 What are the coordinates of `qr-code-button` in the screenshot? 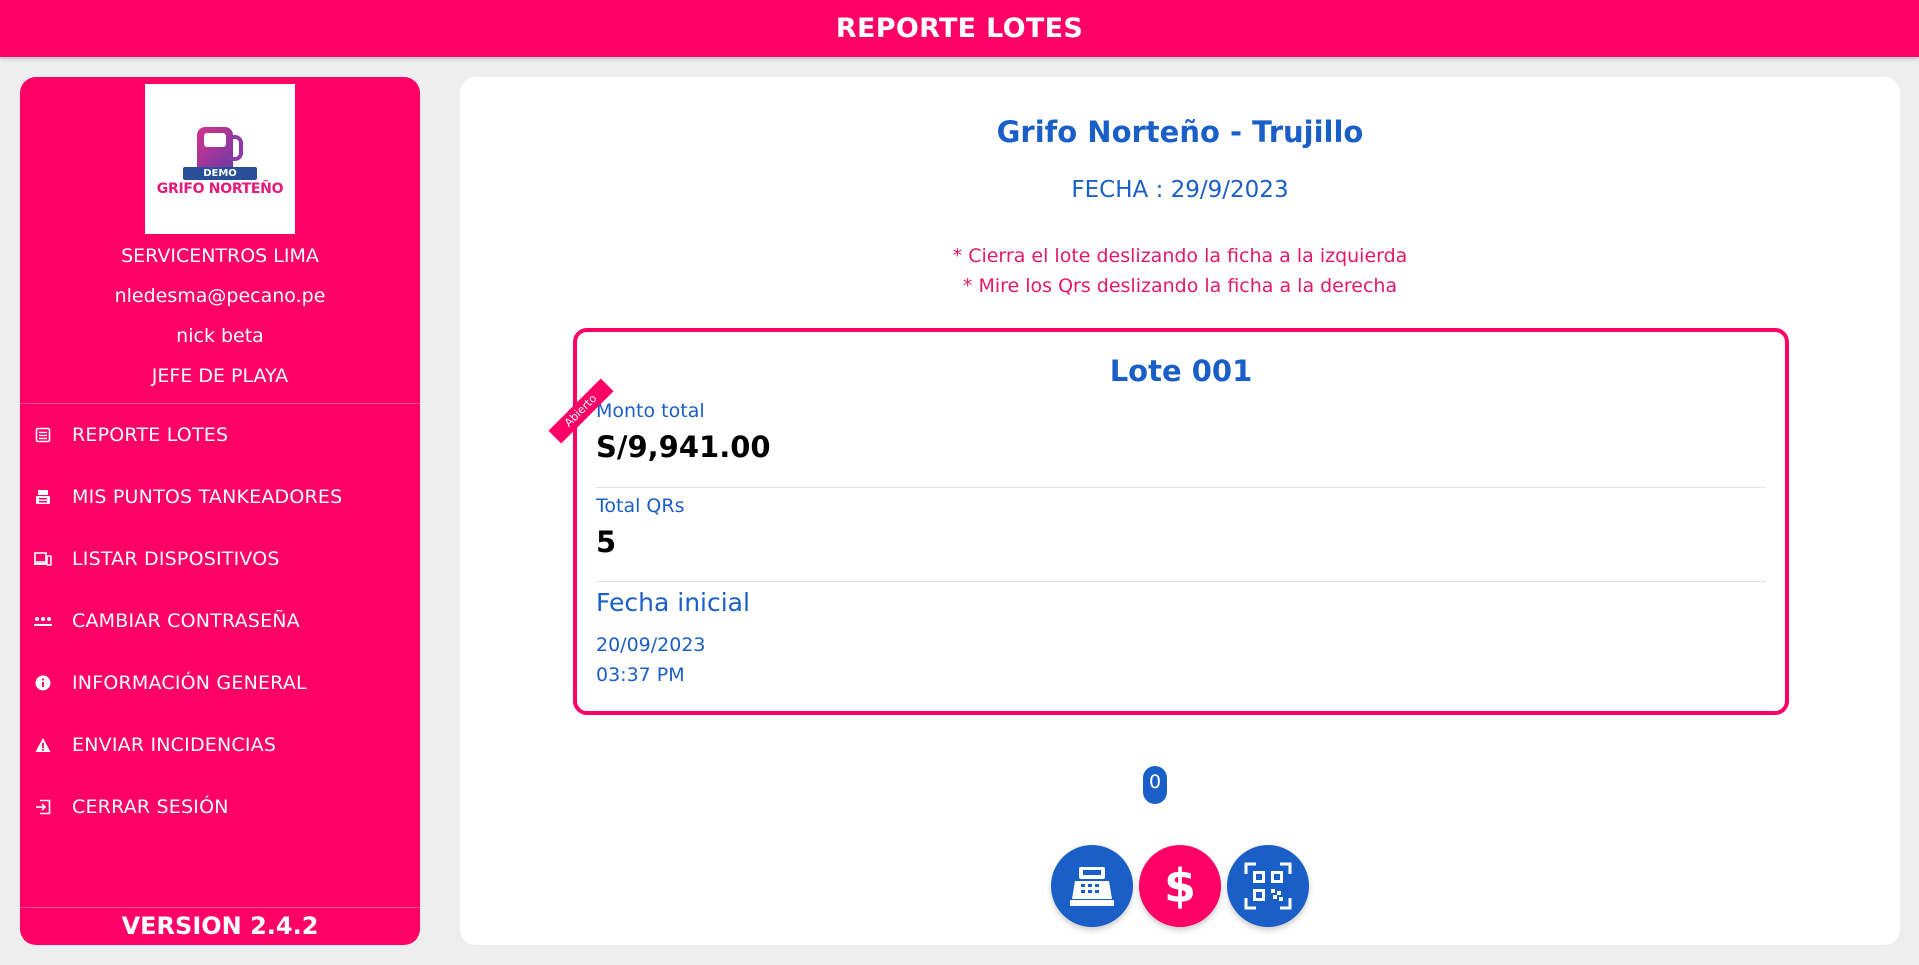 It's located at (1268, 886).